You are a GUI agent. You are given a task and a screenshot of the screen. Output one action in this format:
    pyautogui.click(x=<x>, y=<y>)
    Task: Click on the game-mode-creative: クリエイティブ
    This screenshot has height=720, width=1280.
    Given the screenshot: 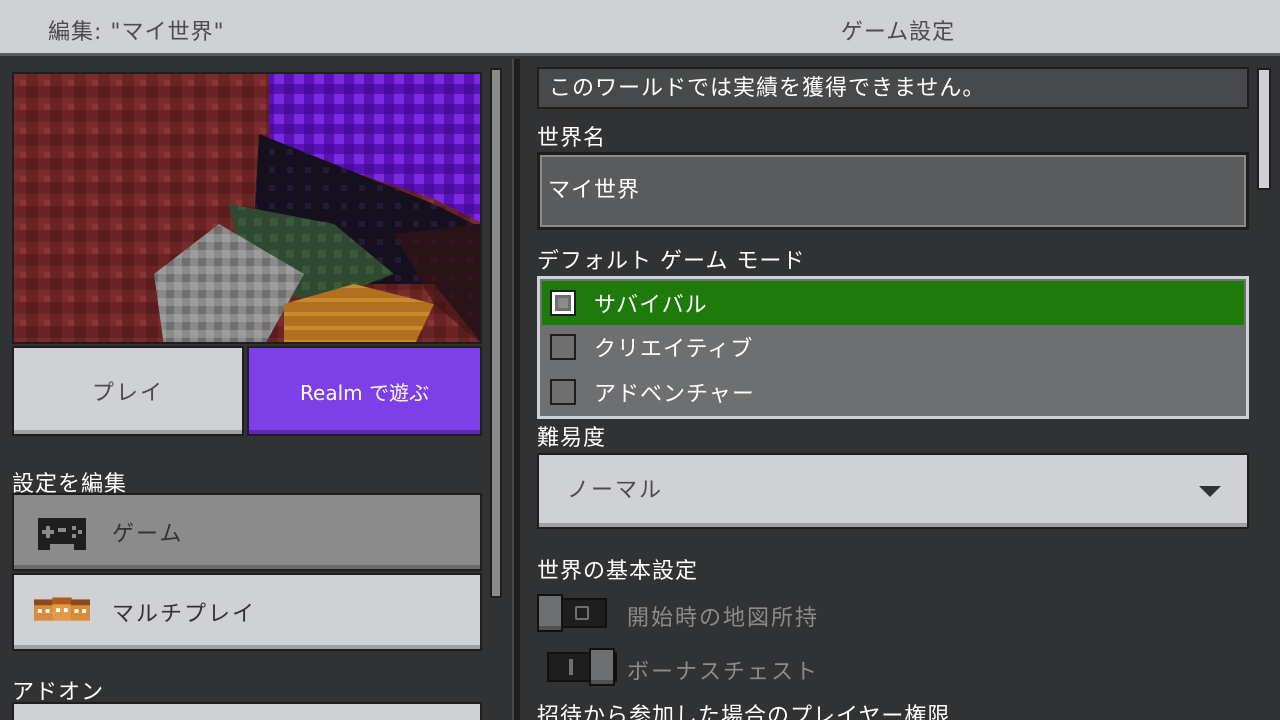 What is the action you would take?
    pyautogui.click(x=893, y=347)
    